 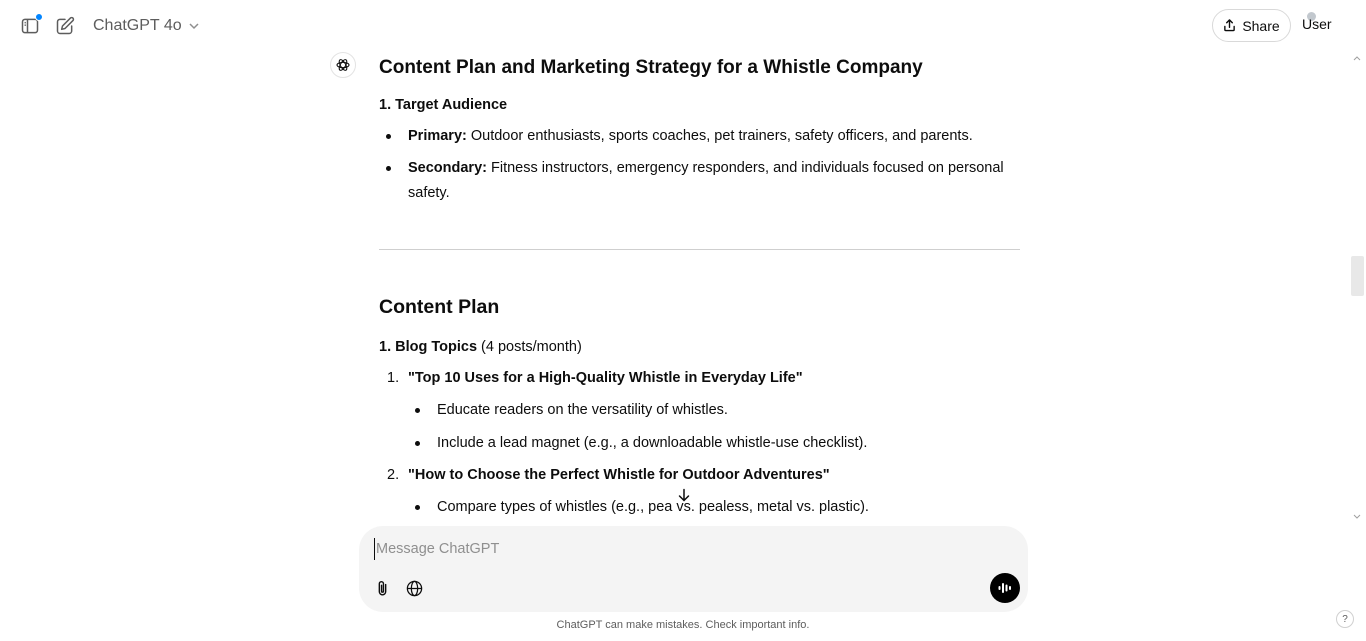 I want to click on model-selector: ChatGPT 4o, so click(x=146, y=26).